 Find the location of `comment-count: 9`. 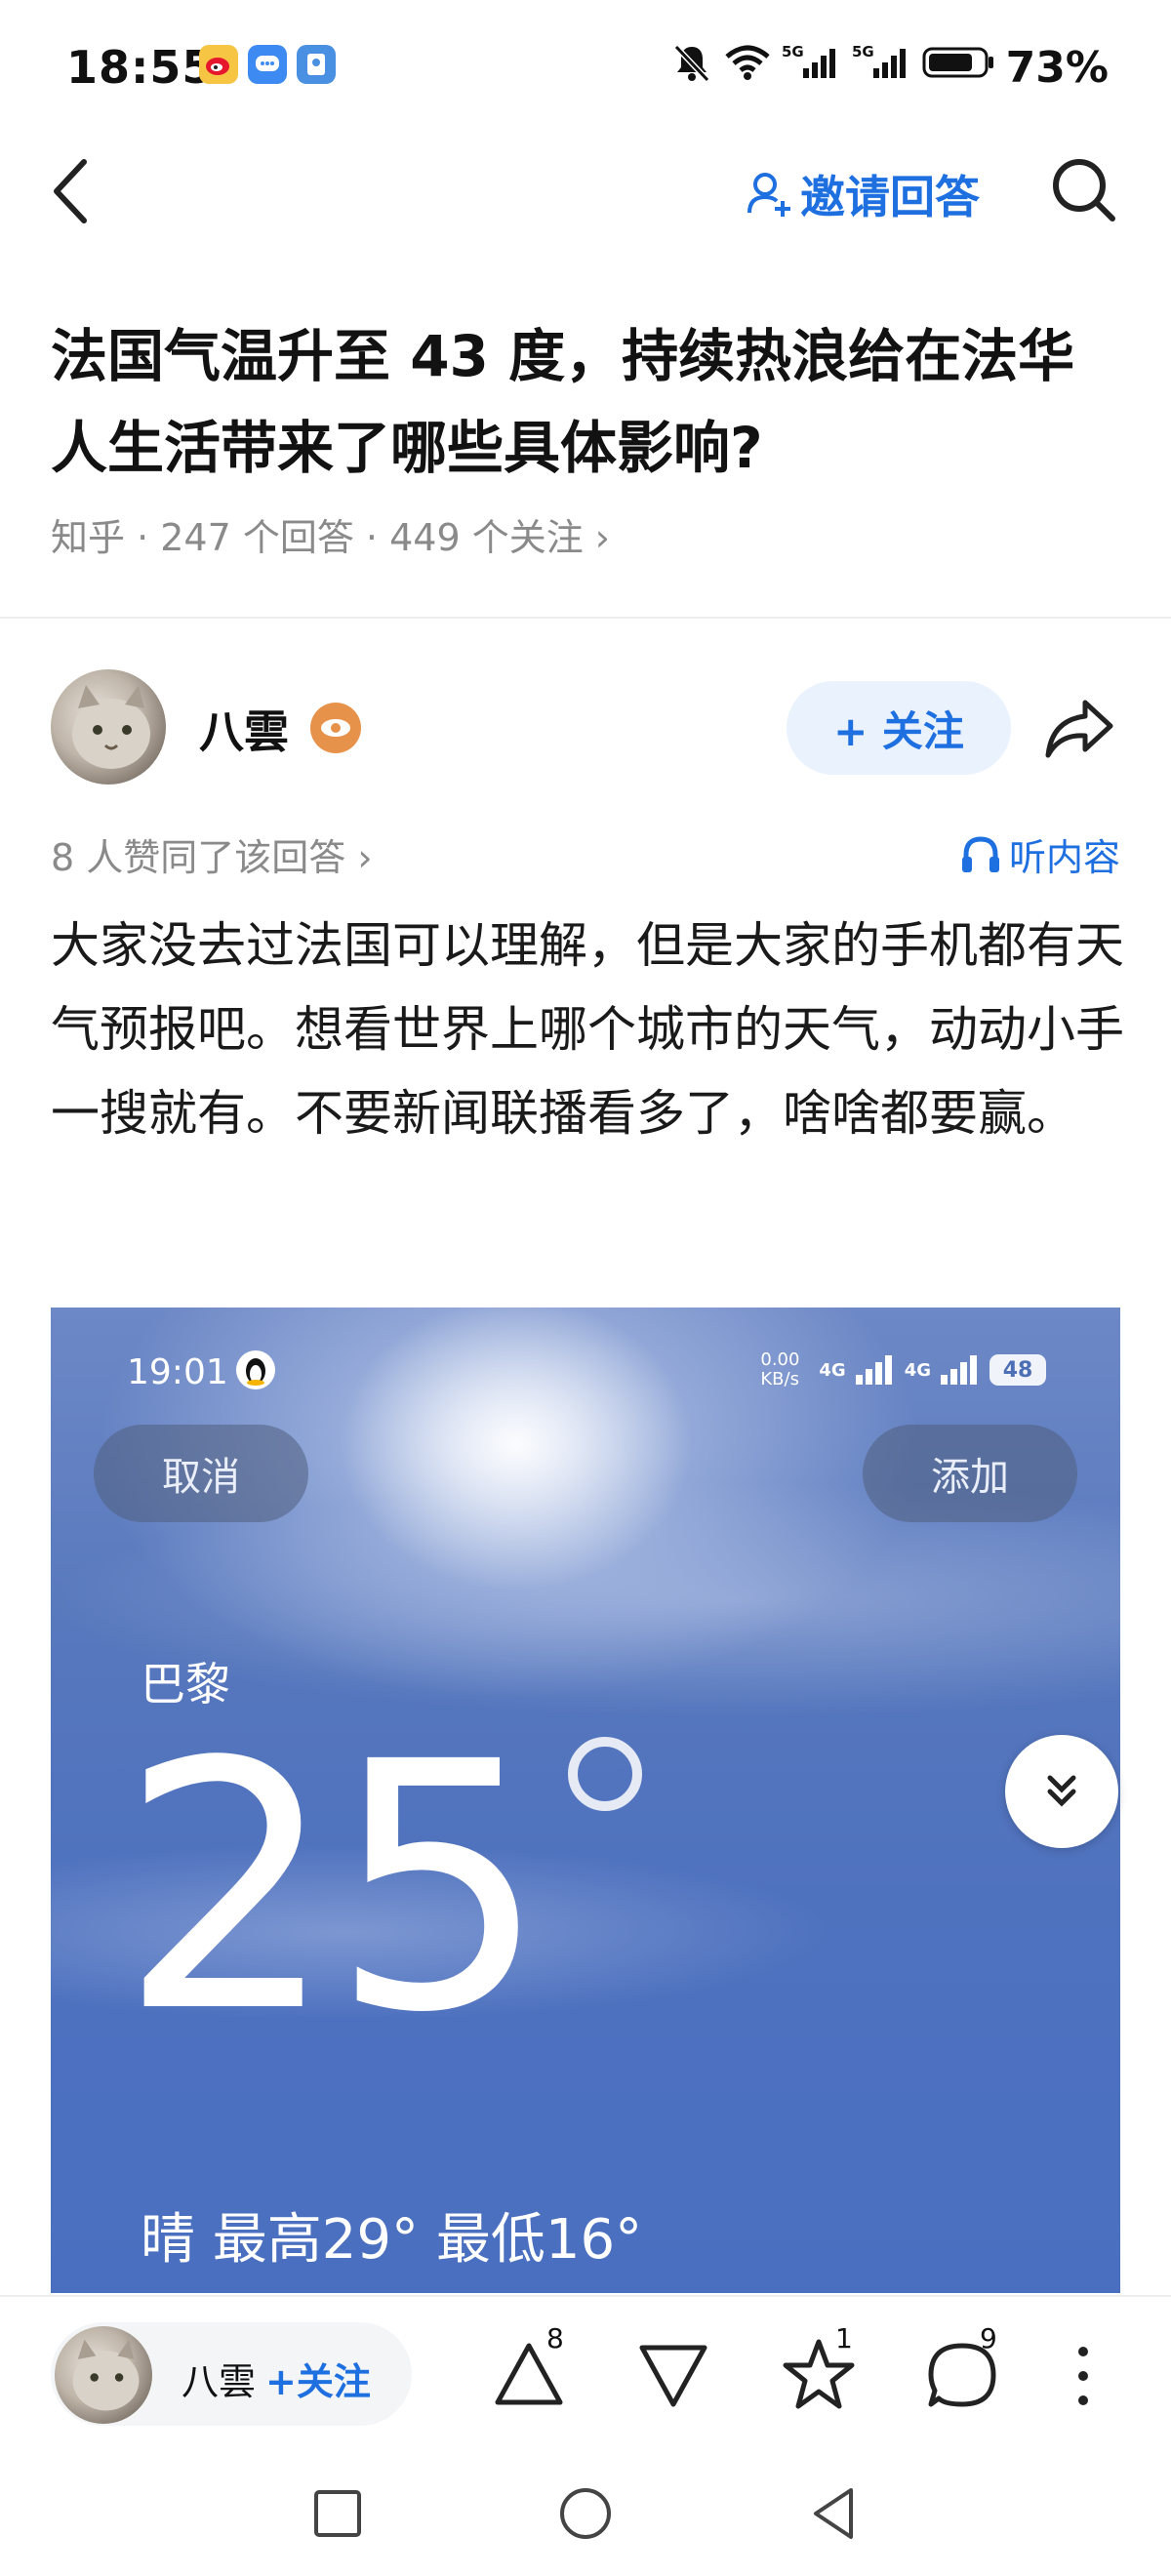

comment-count: 9 is located at coordinates (988, 2338).